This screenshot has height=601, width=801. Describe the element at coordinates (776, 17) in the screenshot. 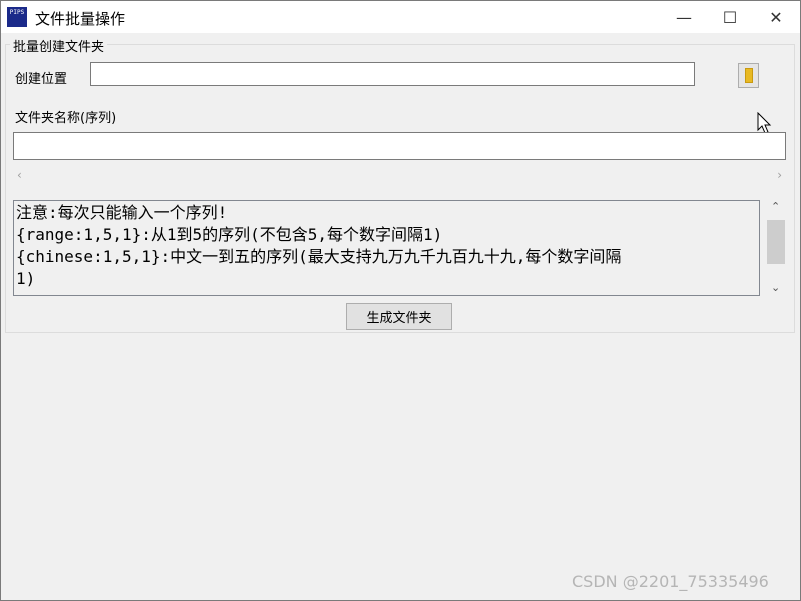

I see `close-button: ✕` at that location.